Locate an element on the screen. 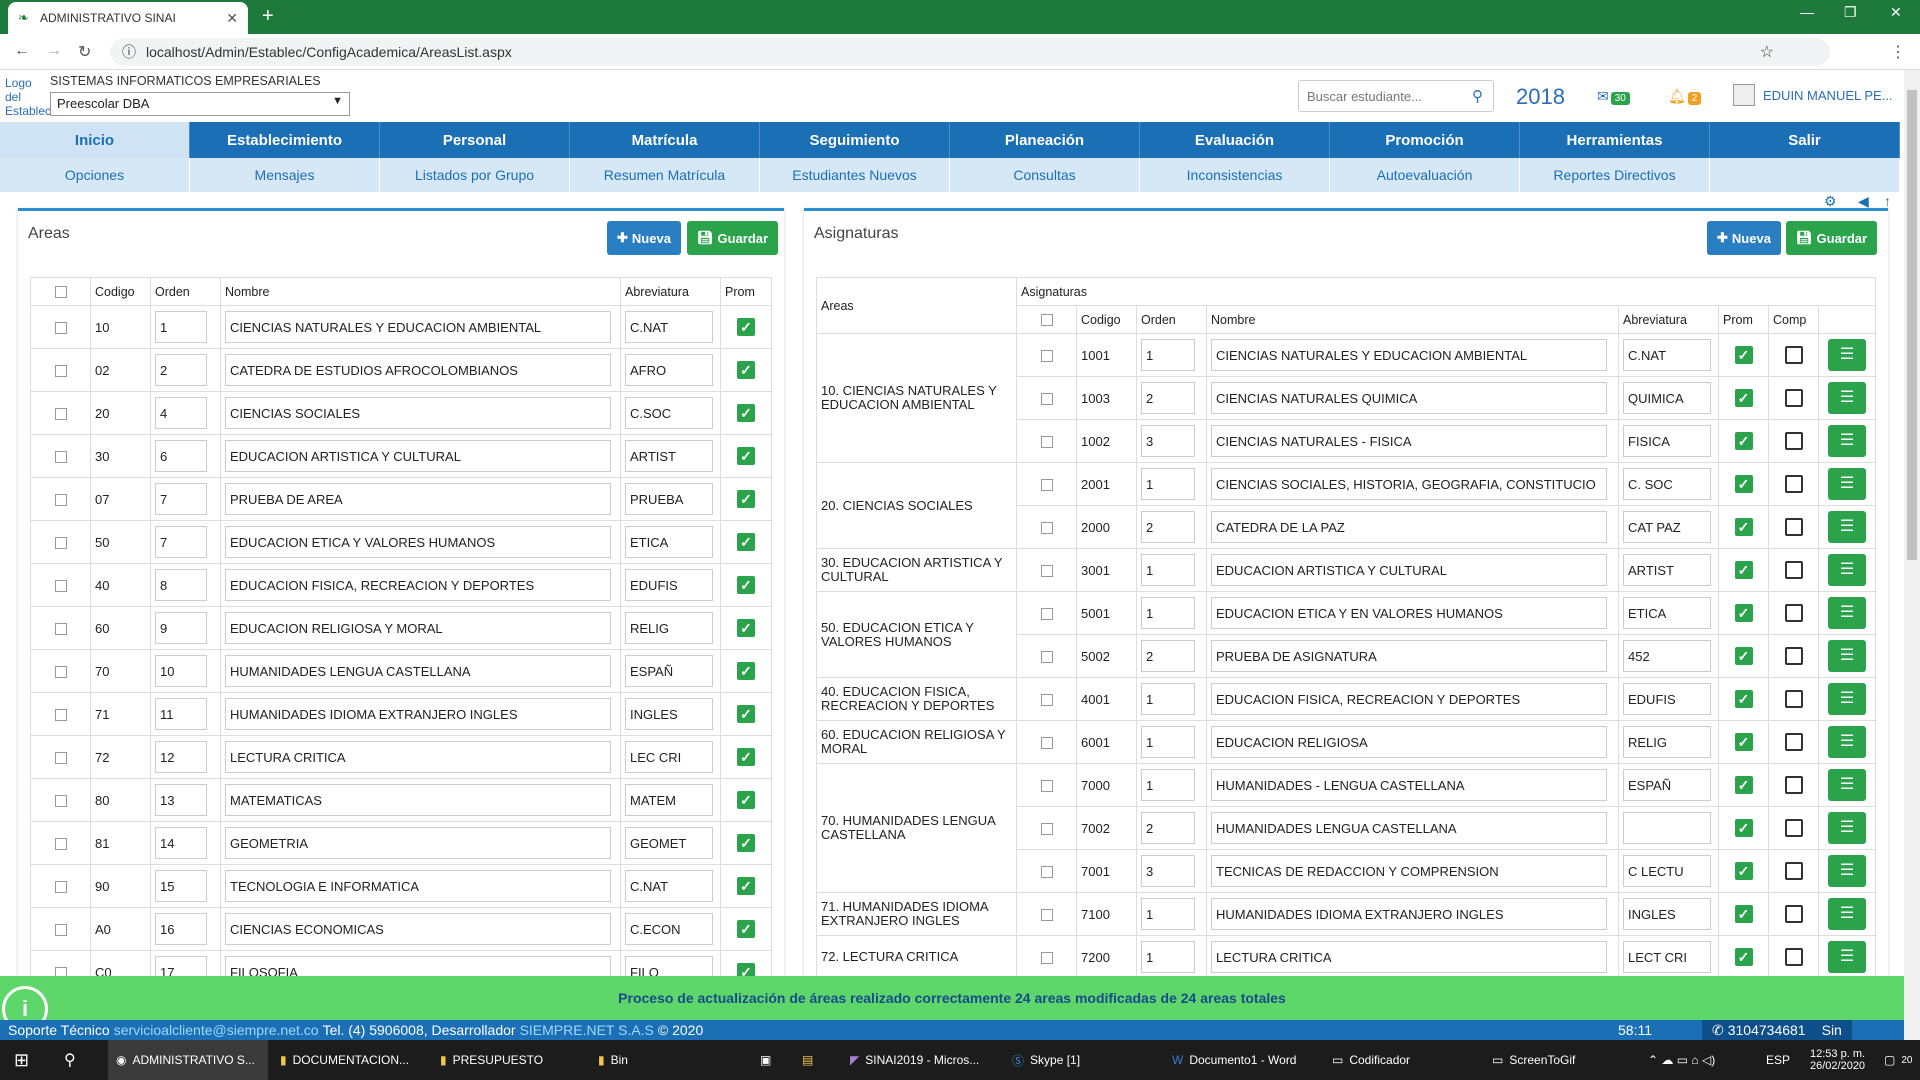 The width and height of the screenshot is (1920, 1080). area-orden-input: 8 is located at coordinates (181, 585).